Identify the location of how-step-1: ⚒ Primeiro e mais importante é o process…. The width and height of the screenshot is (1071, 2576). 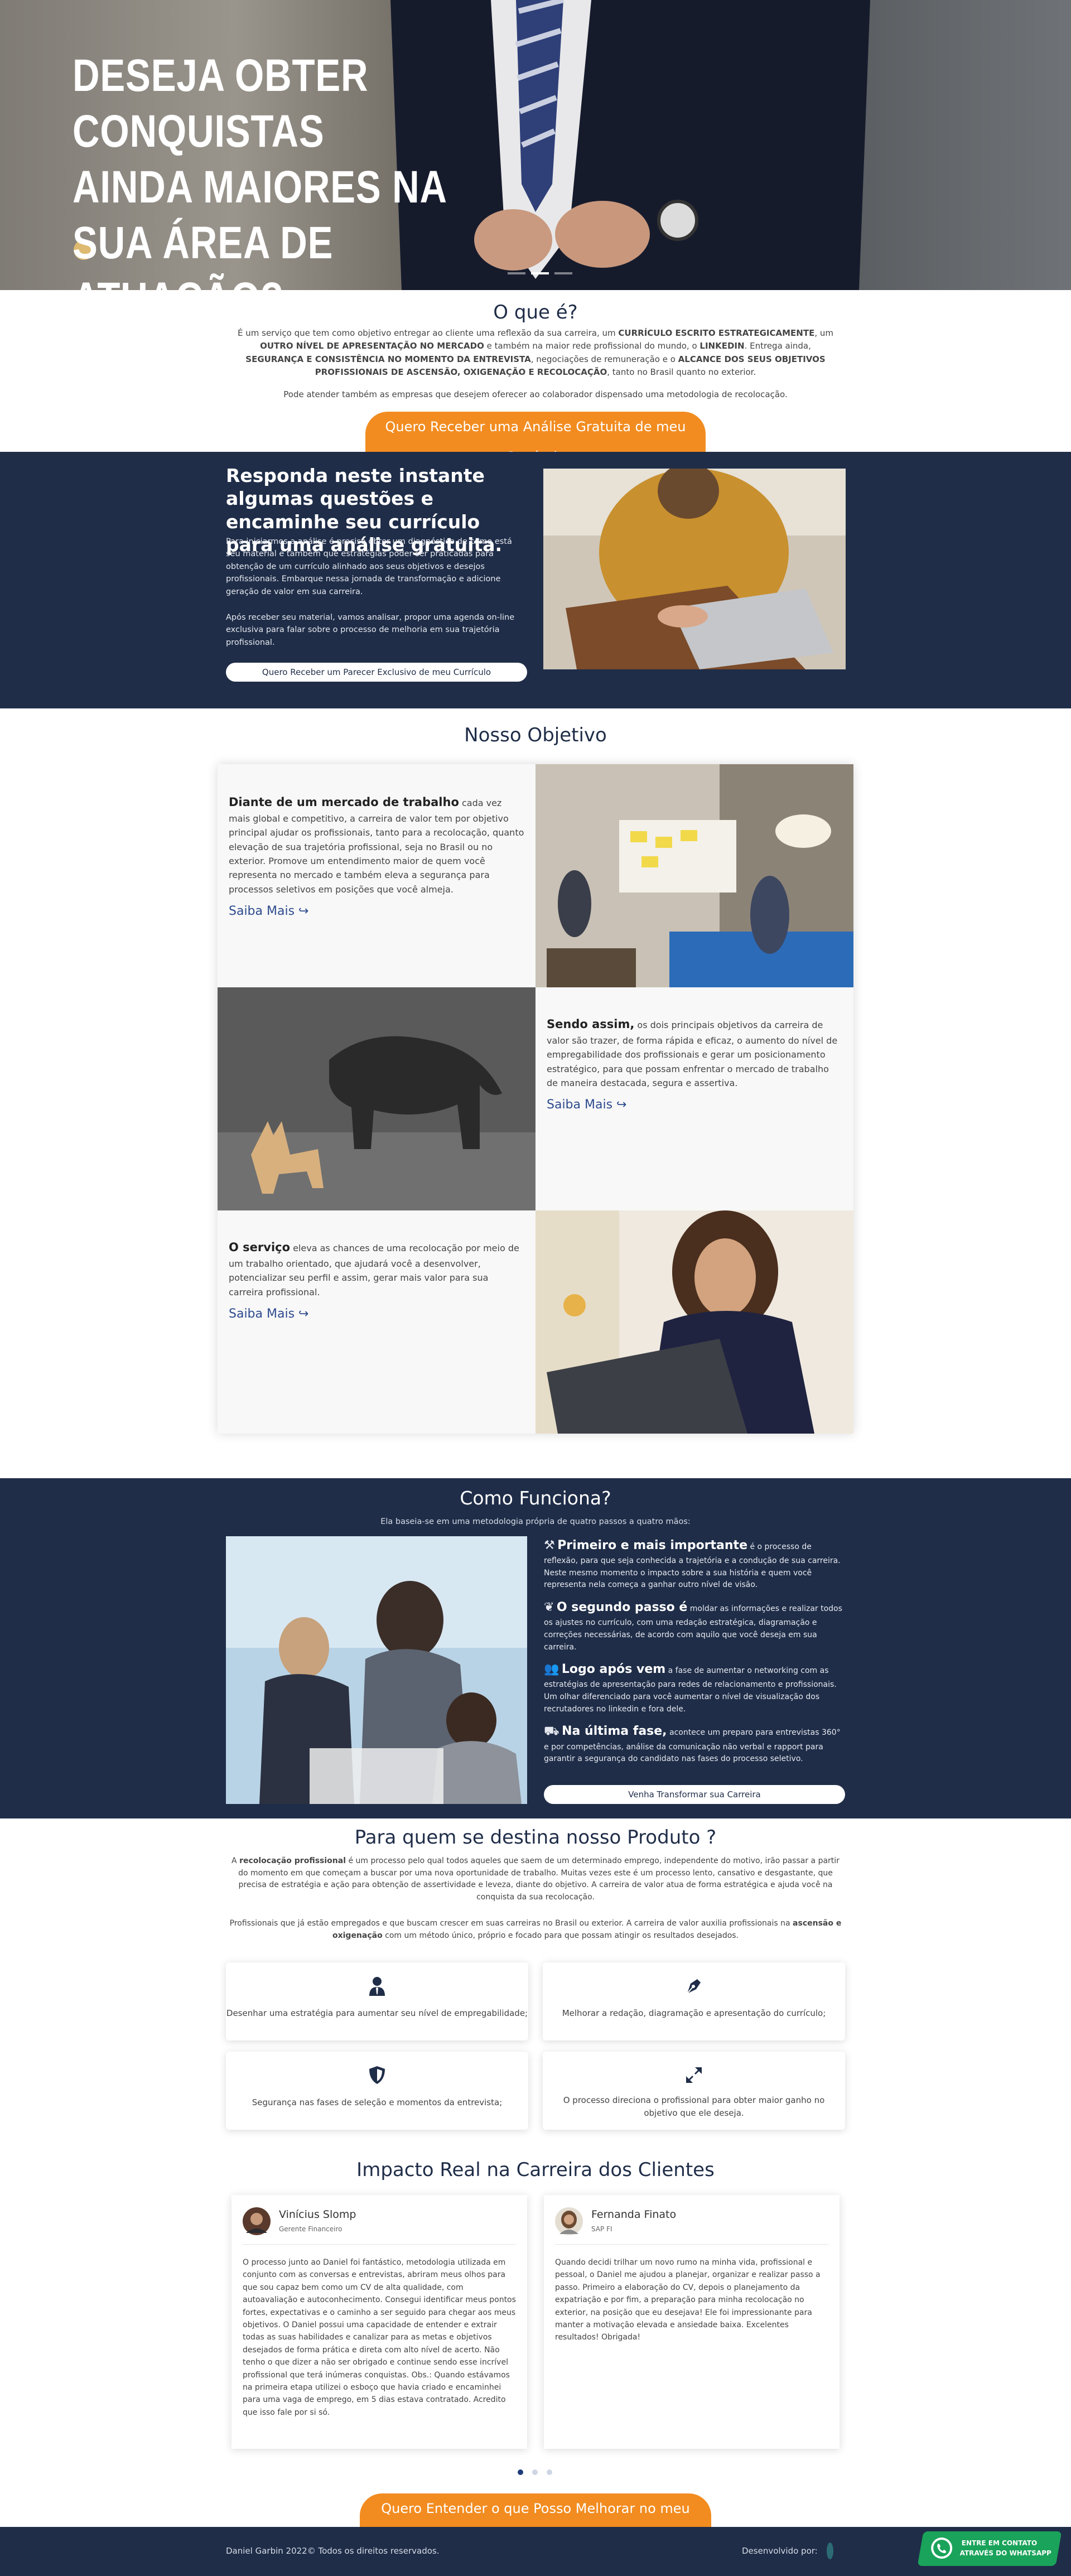
(693, 1564).